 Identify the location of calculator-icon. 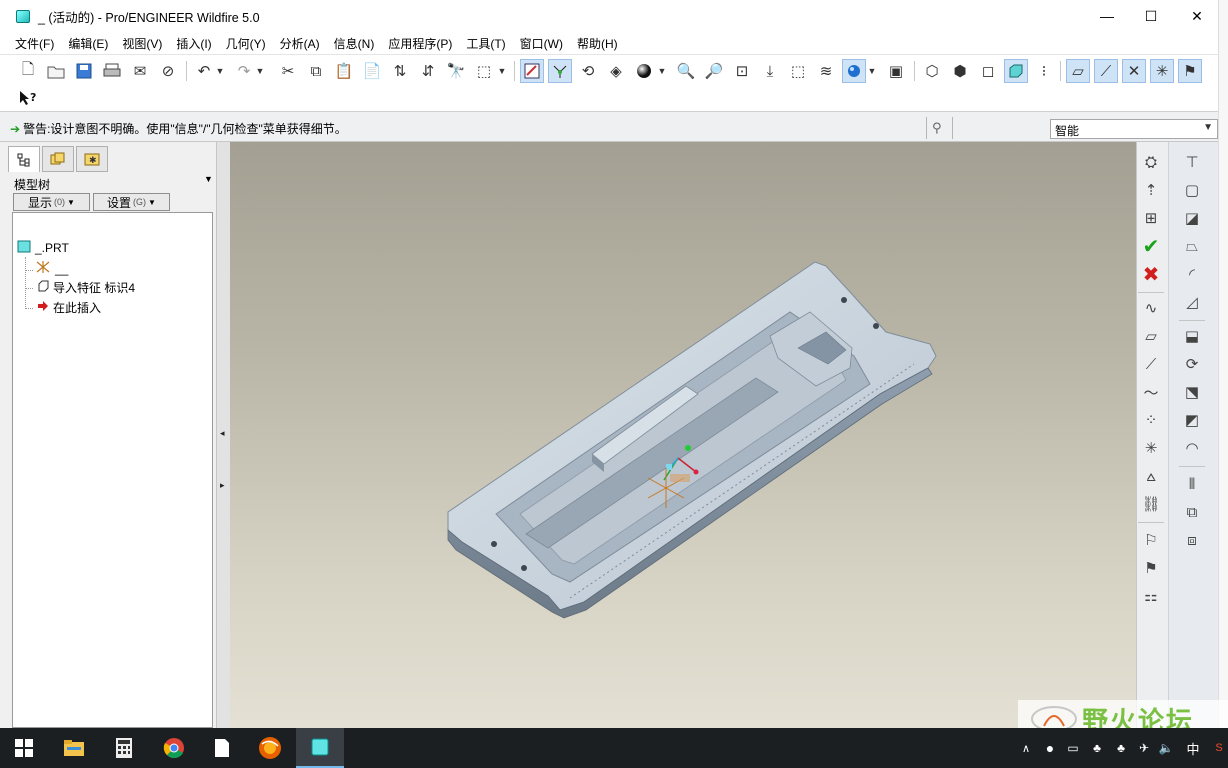
(124, 748).